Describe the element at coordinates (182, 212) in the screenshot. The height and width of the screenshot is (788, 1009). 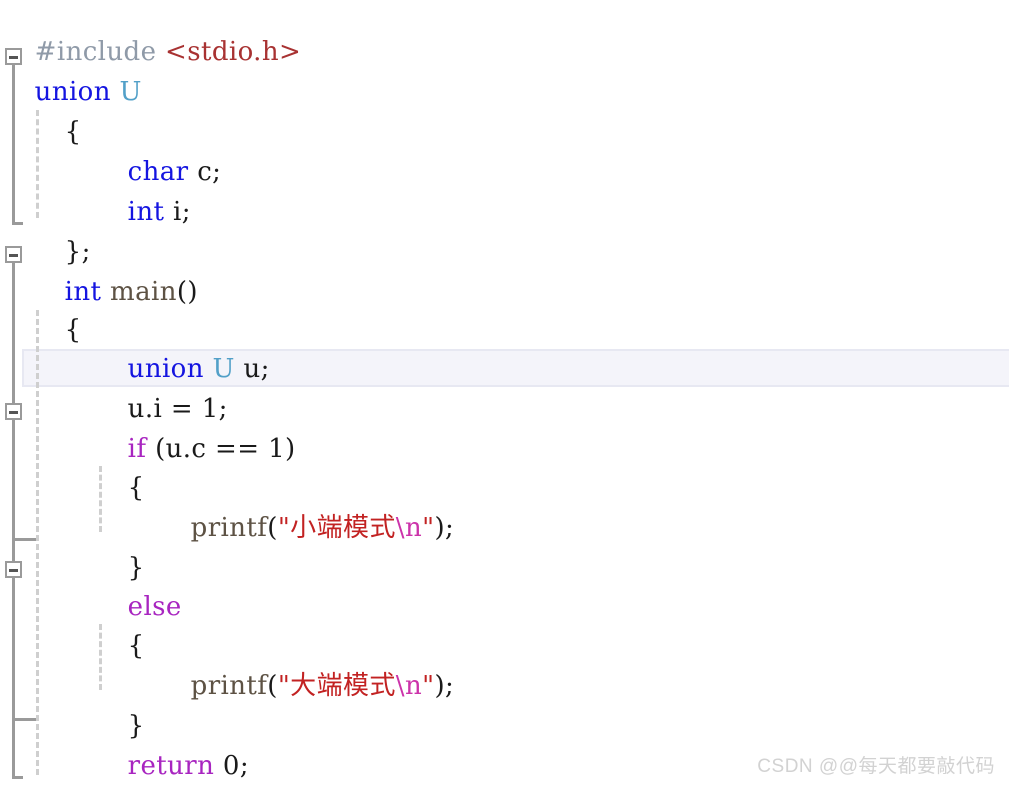
I see `token-identifier-i: i;` at that location.